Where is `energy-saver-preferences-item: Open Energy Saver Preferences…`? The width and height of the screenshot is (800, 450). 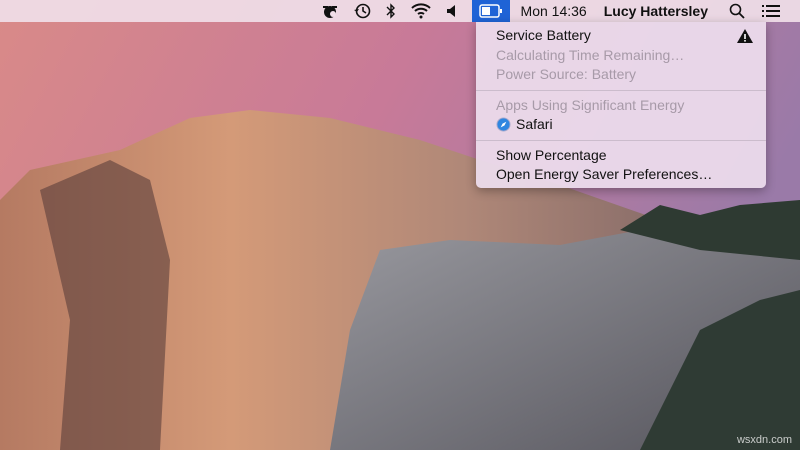 energy-saver-preferences-item: Open Energy Saver Preferences… is located at coordinates (621, 175).